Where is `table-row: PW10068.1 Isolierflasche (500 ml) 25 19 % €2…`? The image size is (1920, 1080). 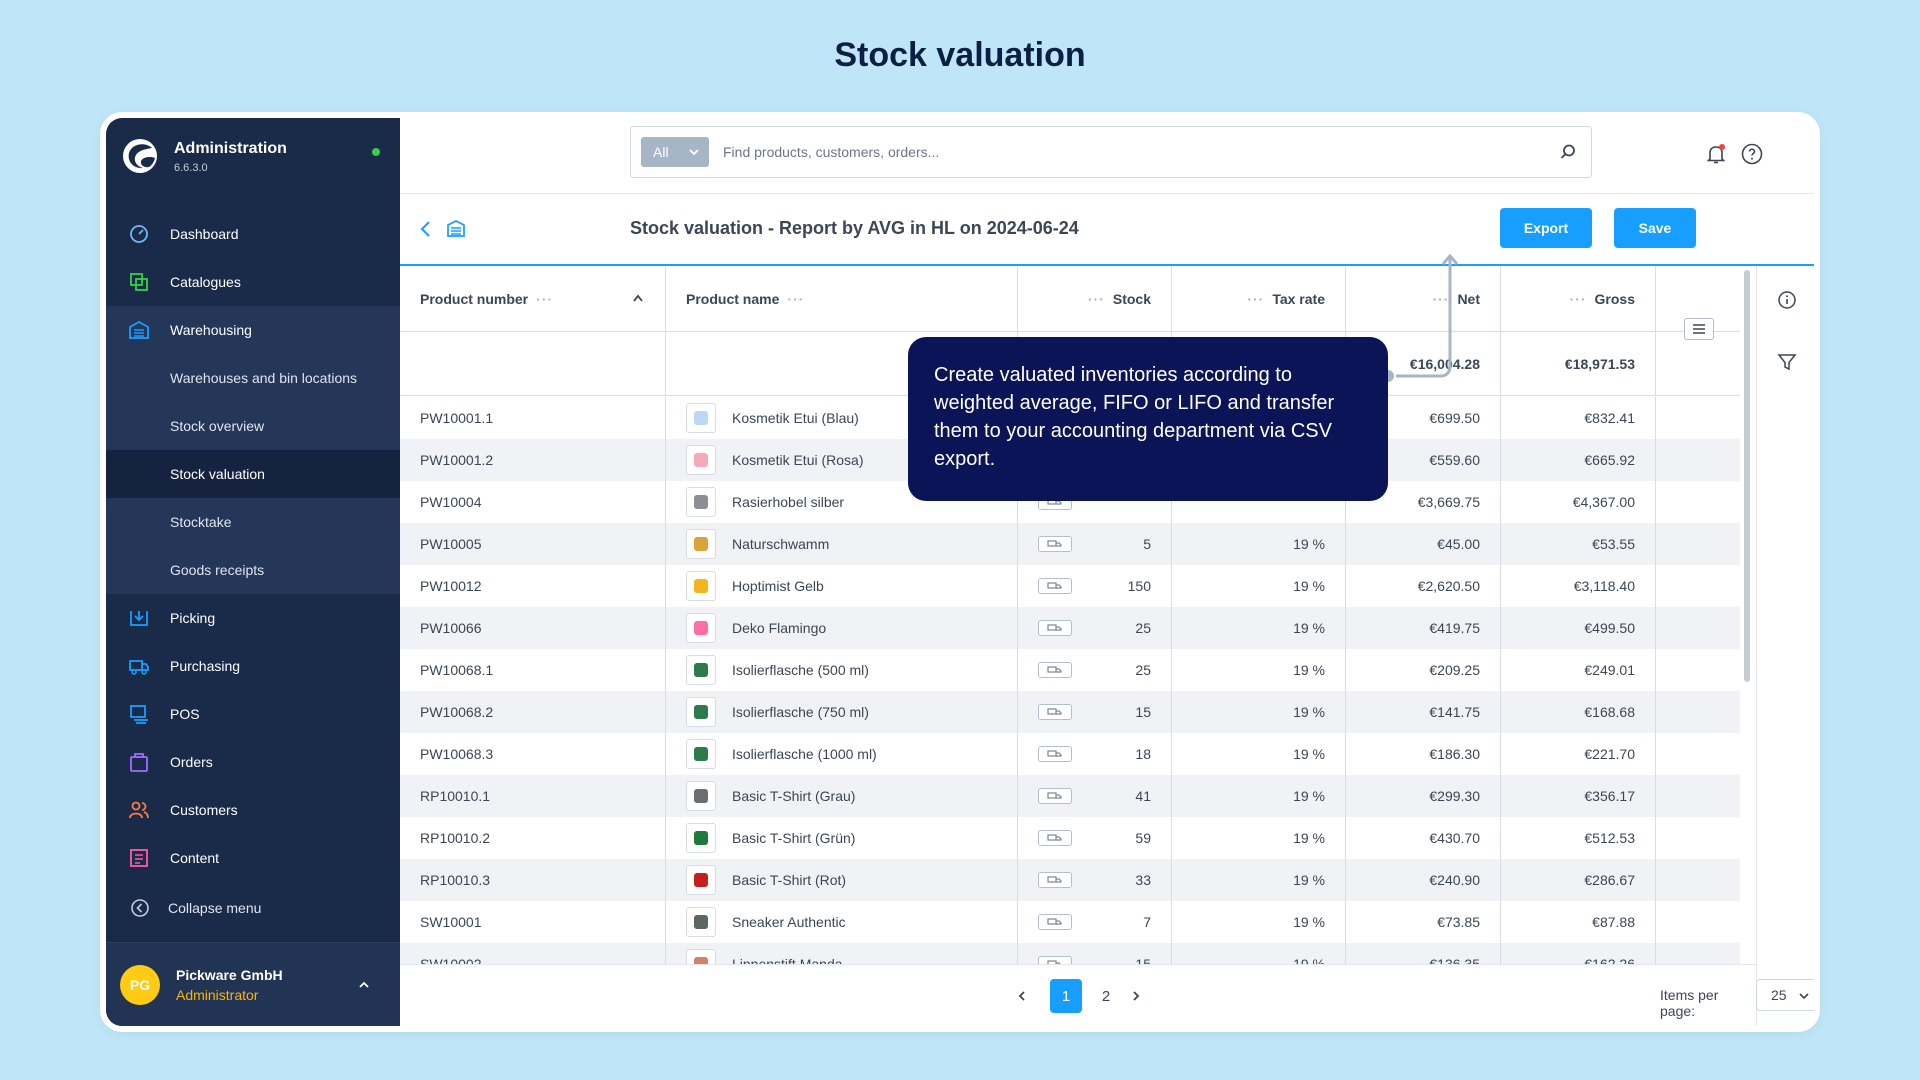
table-row: PW10068.1 Isolierflasche (500 ml) 25 19 % €2… is located at coordinates (1070, 670).